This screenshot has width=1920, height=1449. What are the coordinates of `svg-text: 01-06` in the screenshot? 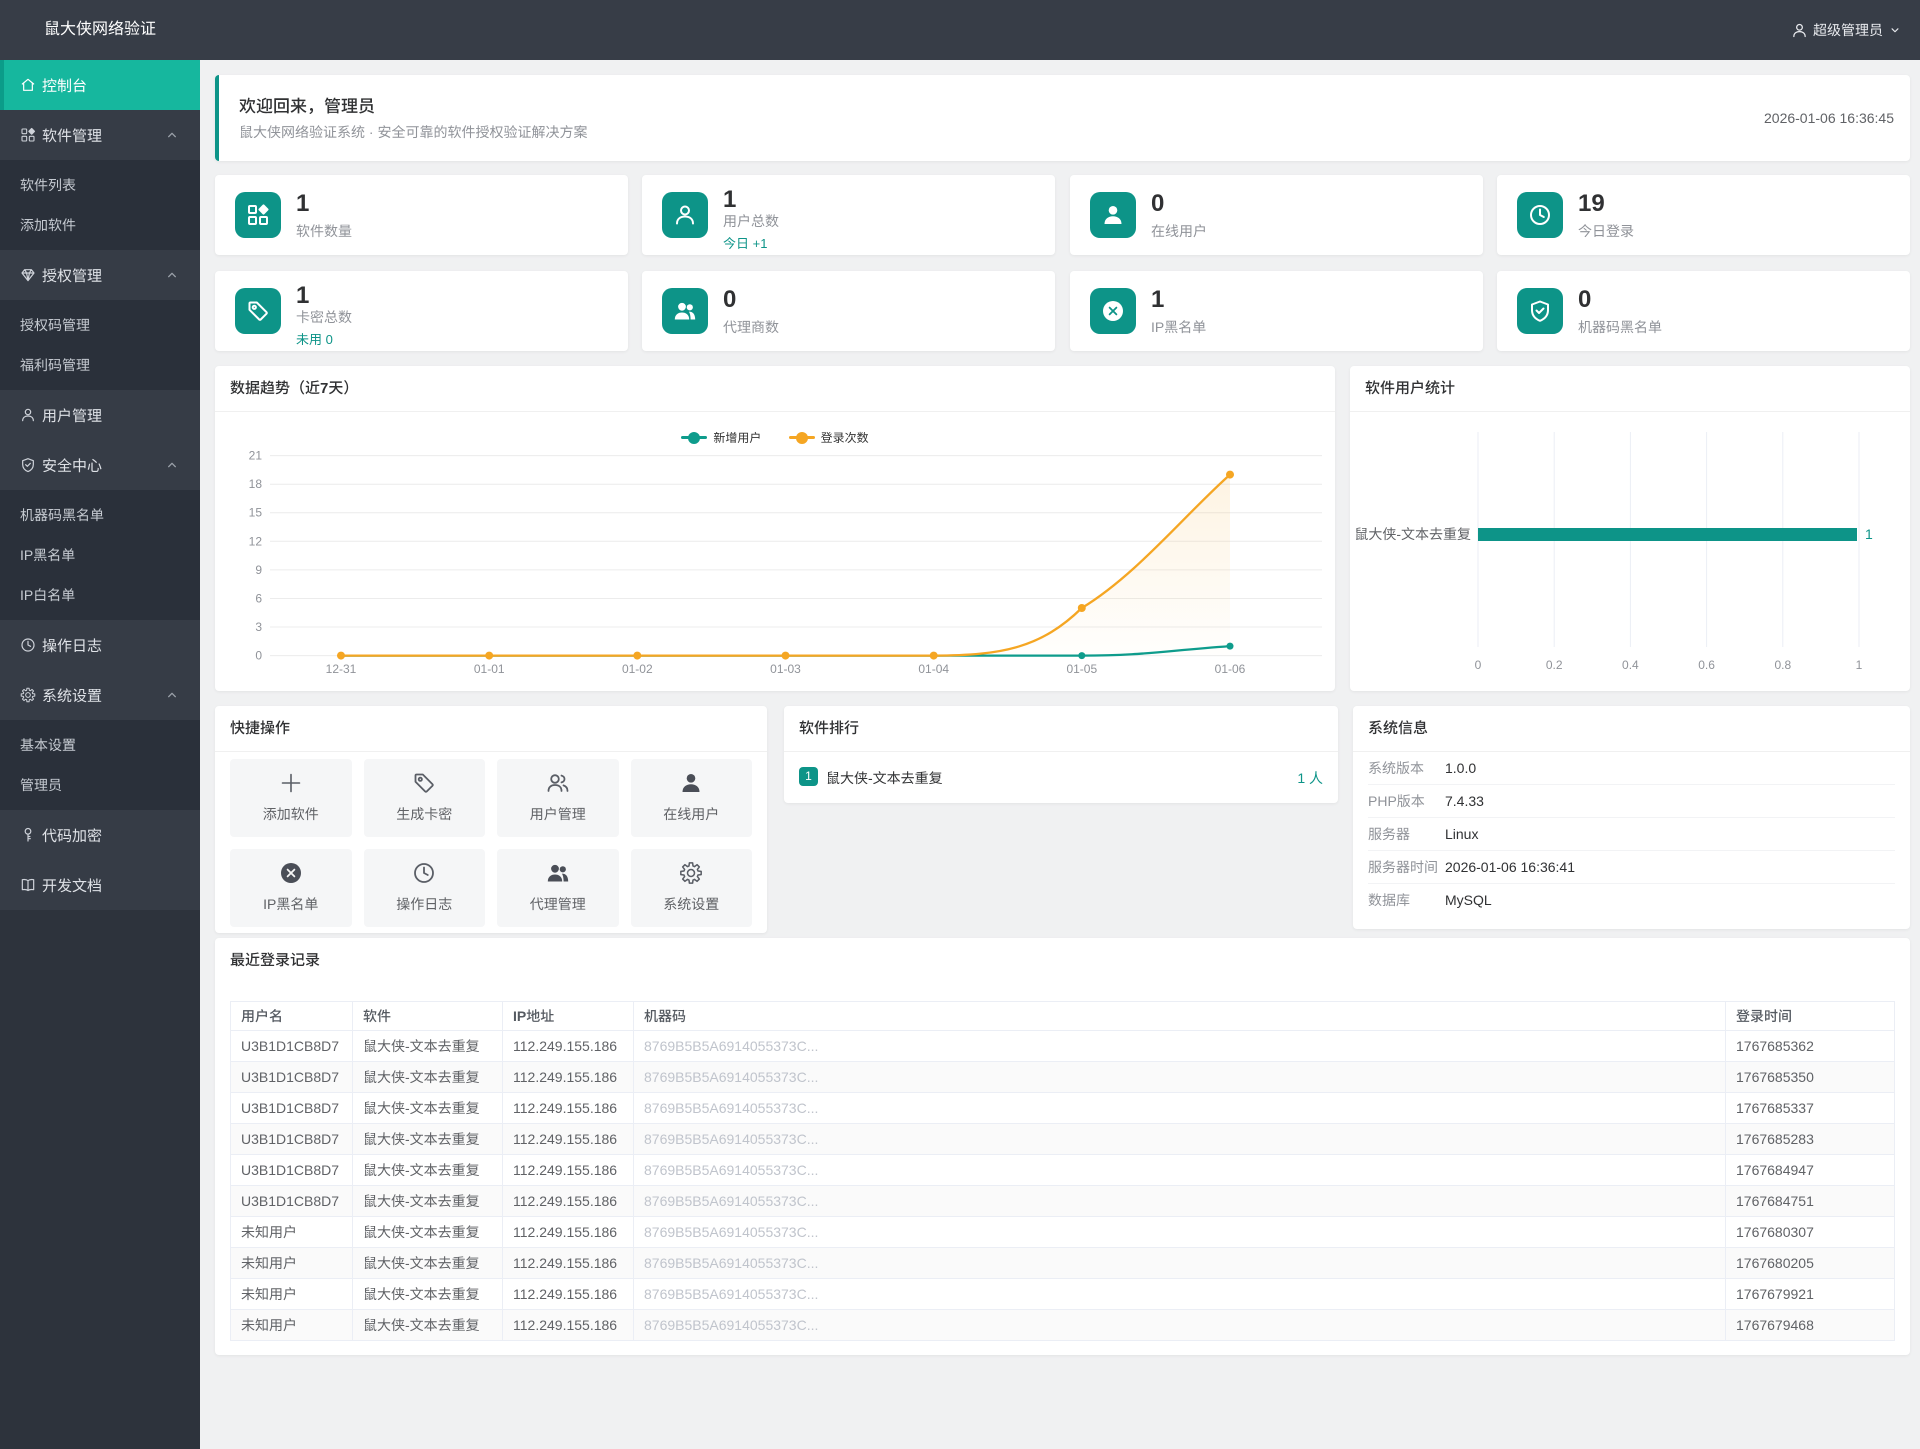 It's located at (1230, 669).